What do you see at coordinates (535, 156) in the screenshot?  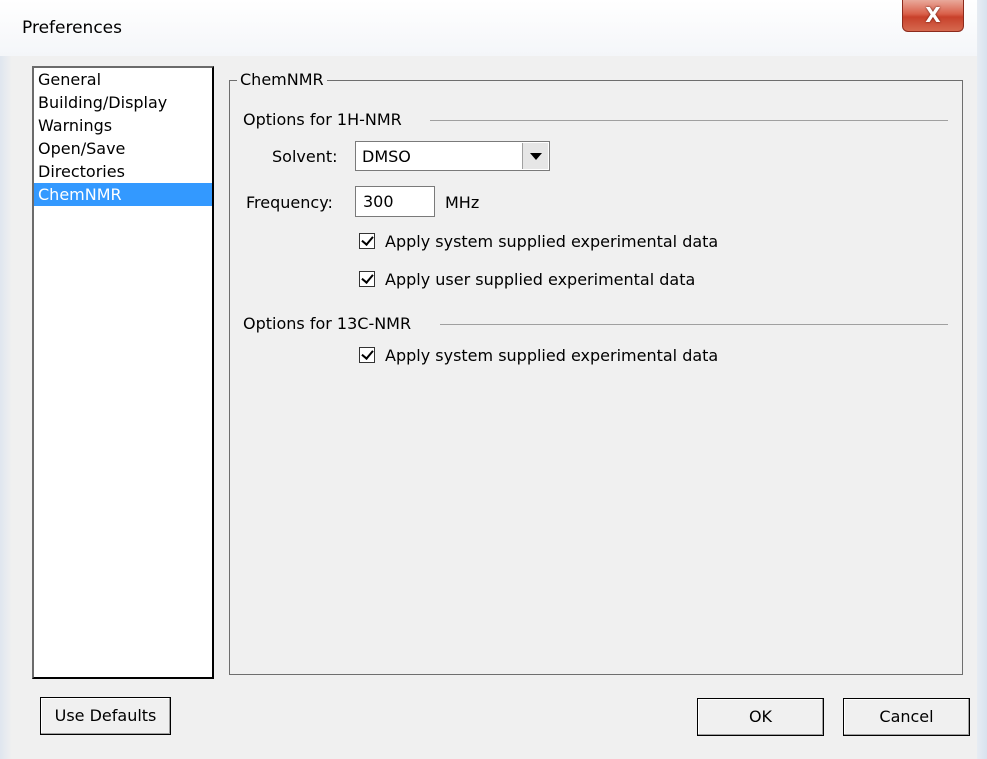 I see `chevron-down-icon` at bounding box center [535, 156].